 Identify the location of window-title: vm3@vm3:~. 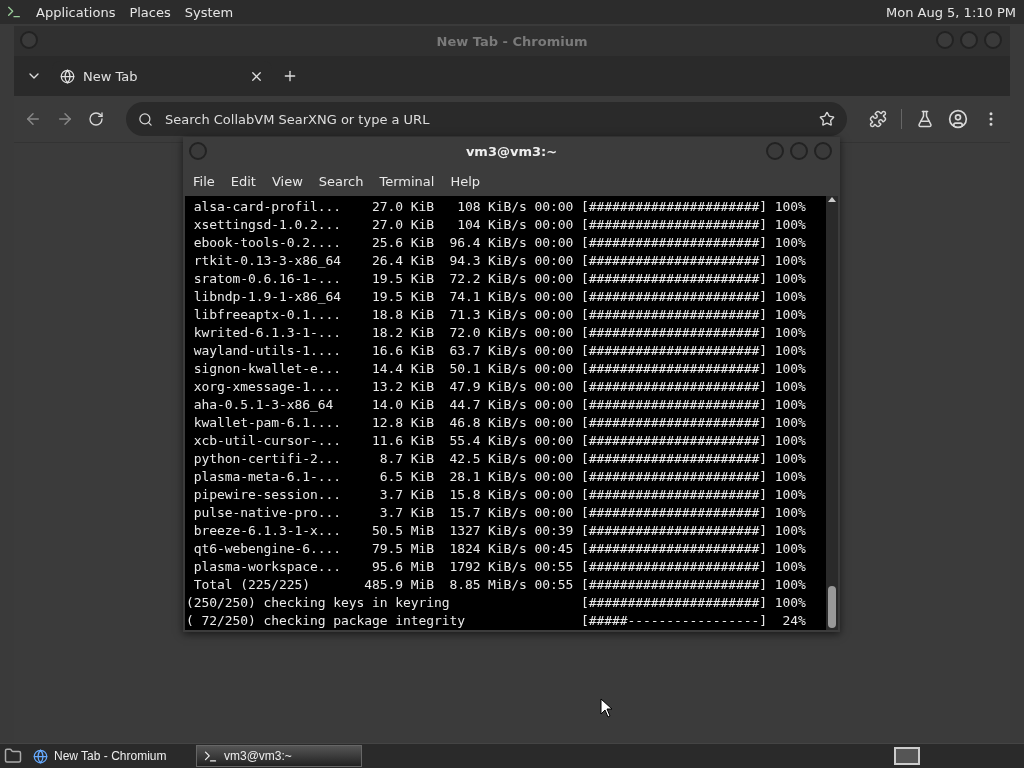
(511, 151).